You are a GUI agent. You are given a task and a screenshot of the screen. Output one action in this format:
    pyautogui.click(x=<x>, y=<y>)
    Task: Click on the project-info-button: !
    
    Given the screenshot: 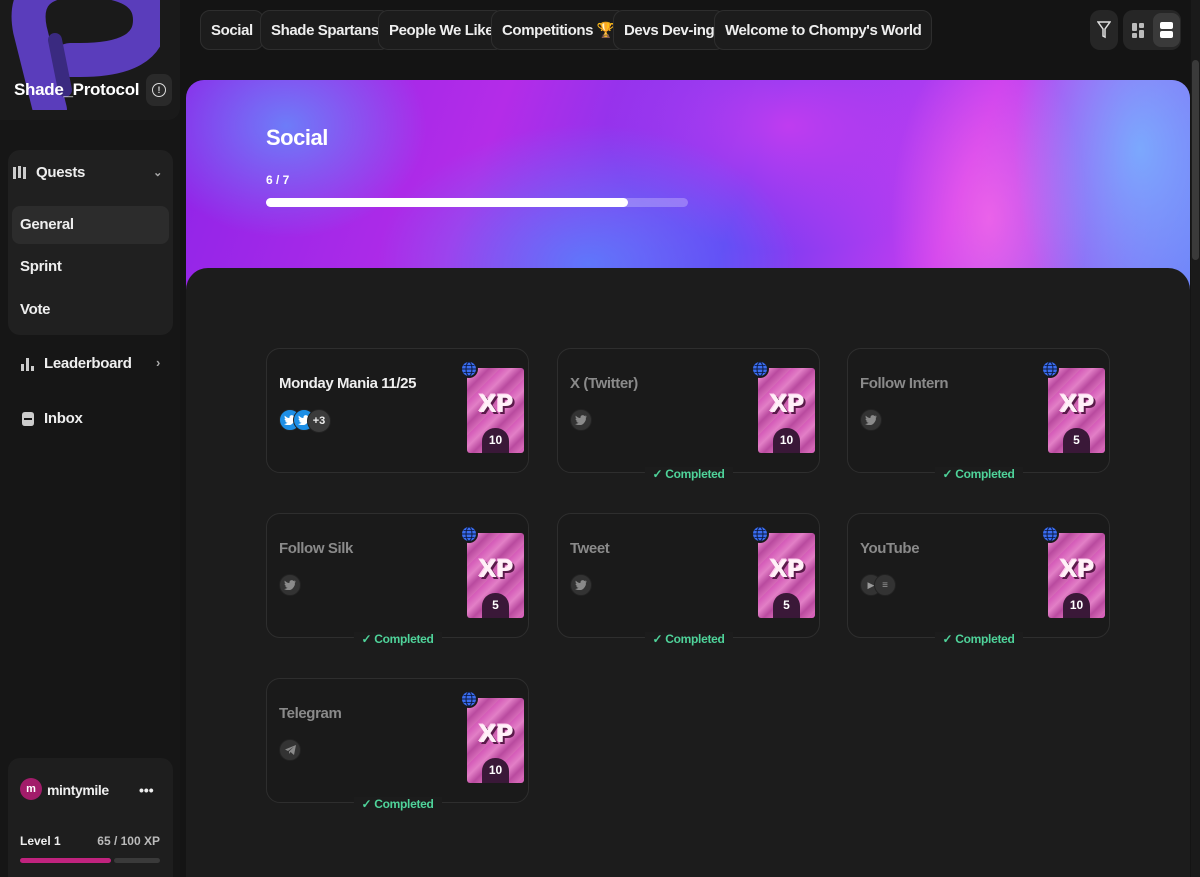 What is the action you would take?
    pyautogui.click(x=159, y=90)
    